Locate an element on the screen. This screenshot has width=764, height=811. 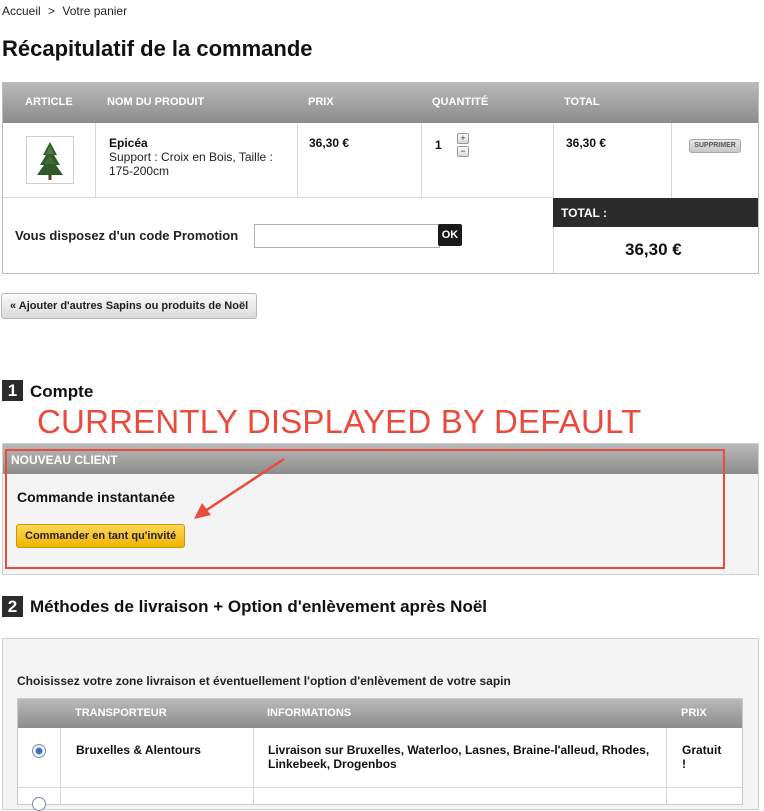
promo-code-input is located at coordinates (347, 236).